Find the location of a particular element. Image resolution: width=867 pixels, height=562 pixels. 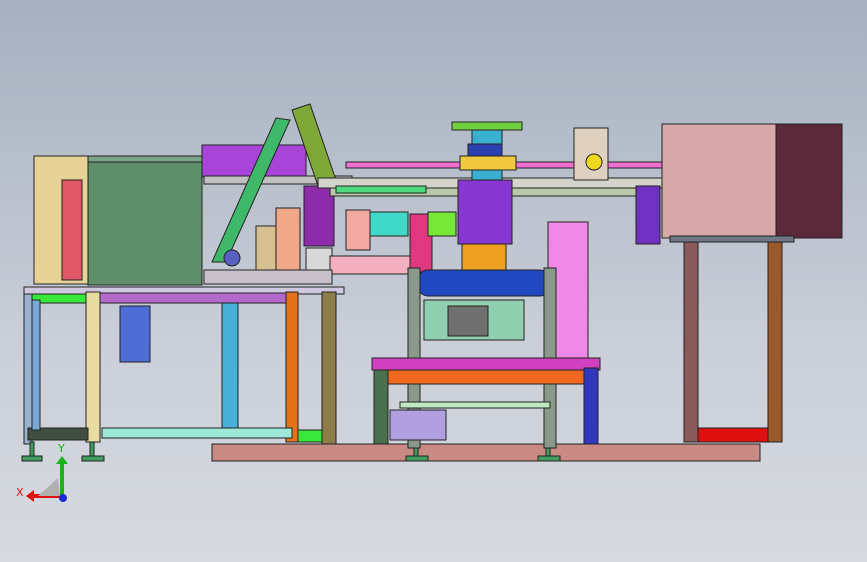

hub-base is located at coordinates (488, 163).